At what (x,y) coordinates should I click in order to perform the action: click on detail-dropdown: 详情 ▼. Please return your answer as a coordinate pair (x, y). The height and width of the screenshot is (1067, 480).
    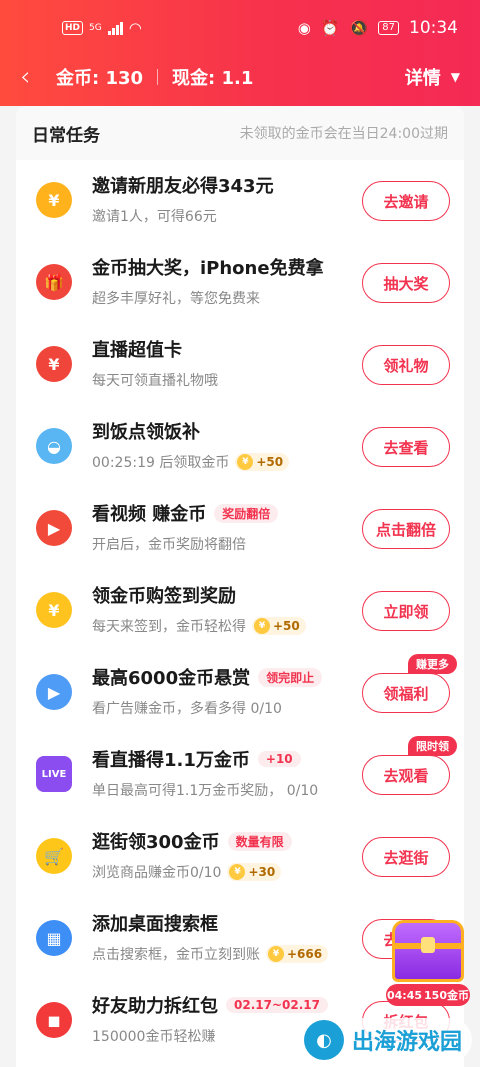
    Looking at the image, I should click on (432, 77).